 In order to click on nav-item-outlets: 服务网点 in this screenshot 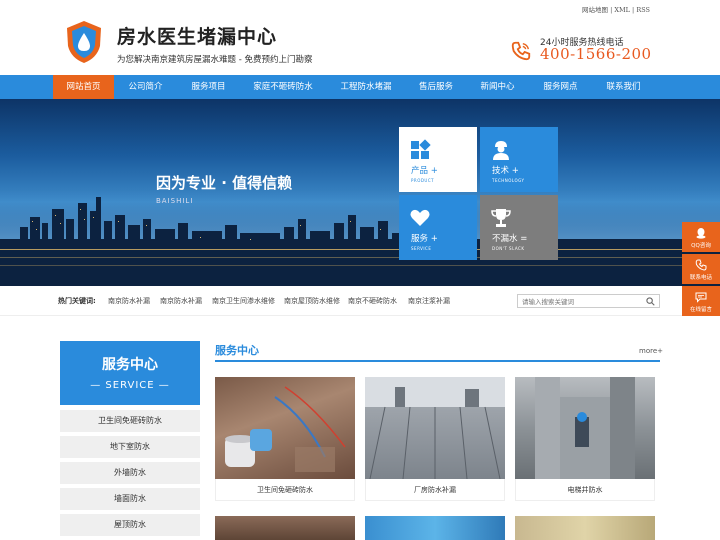, I will do `click(560, 87)`.